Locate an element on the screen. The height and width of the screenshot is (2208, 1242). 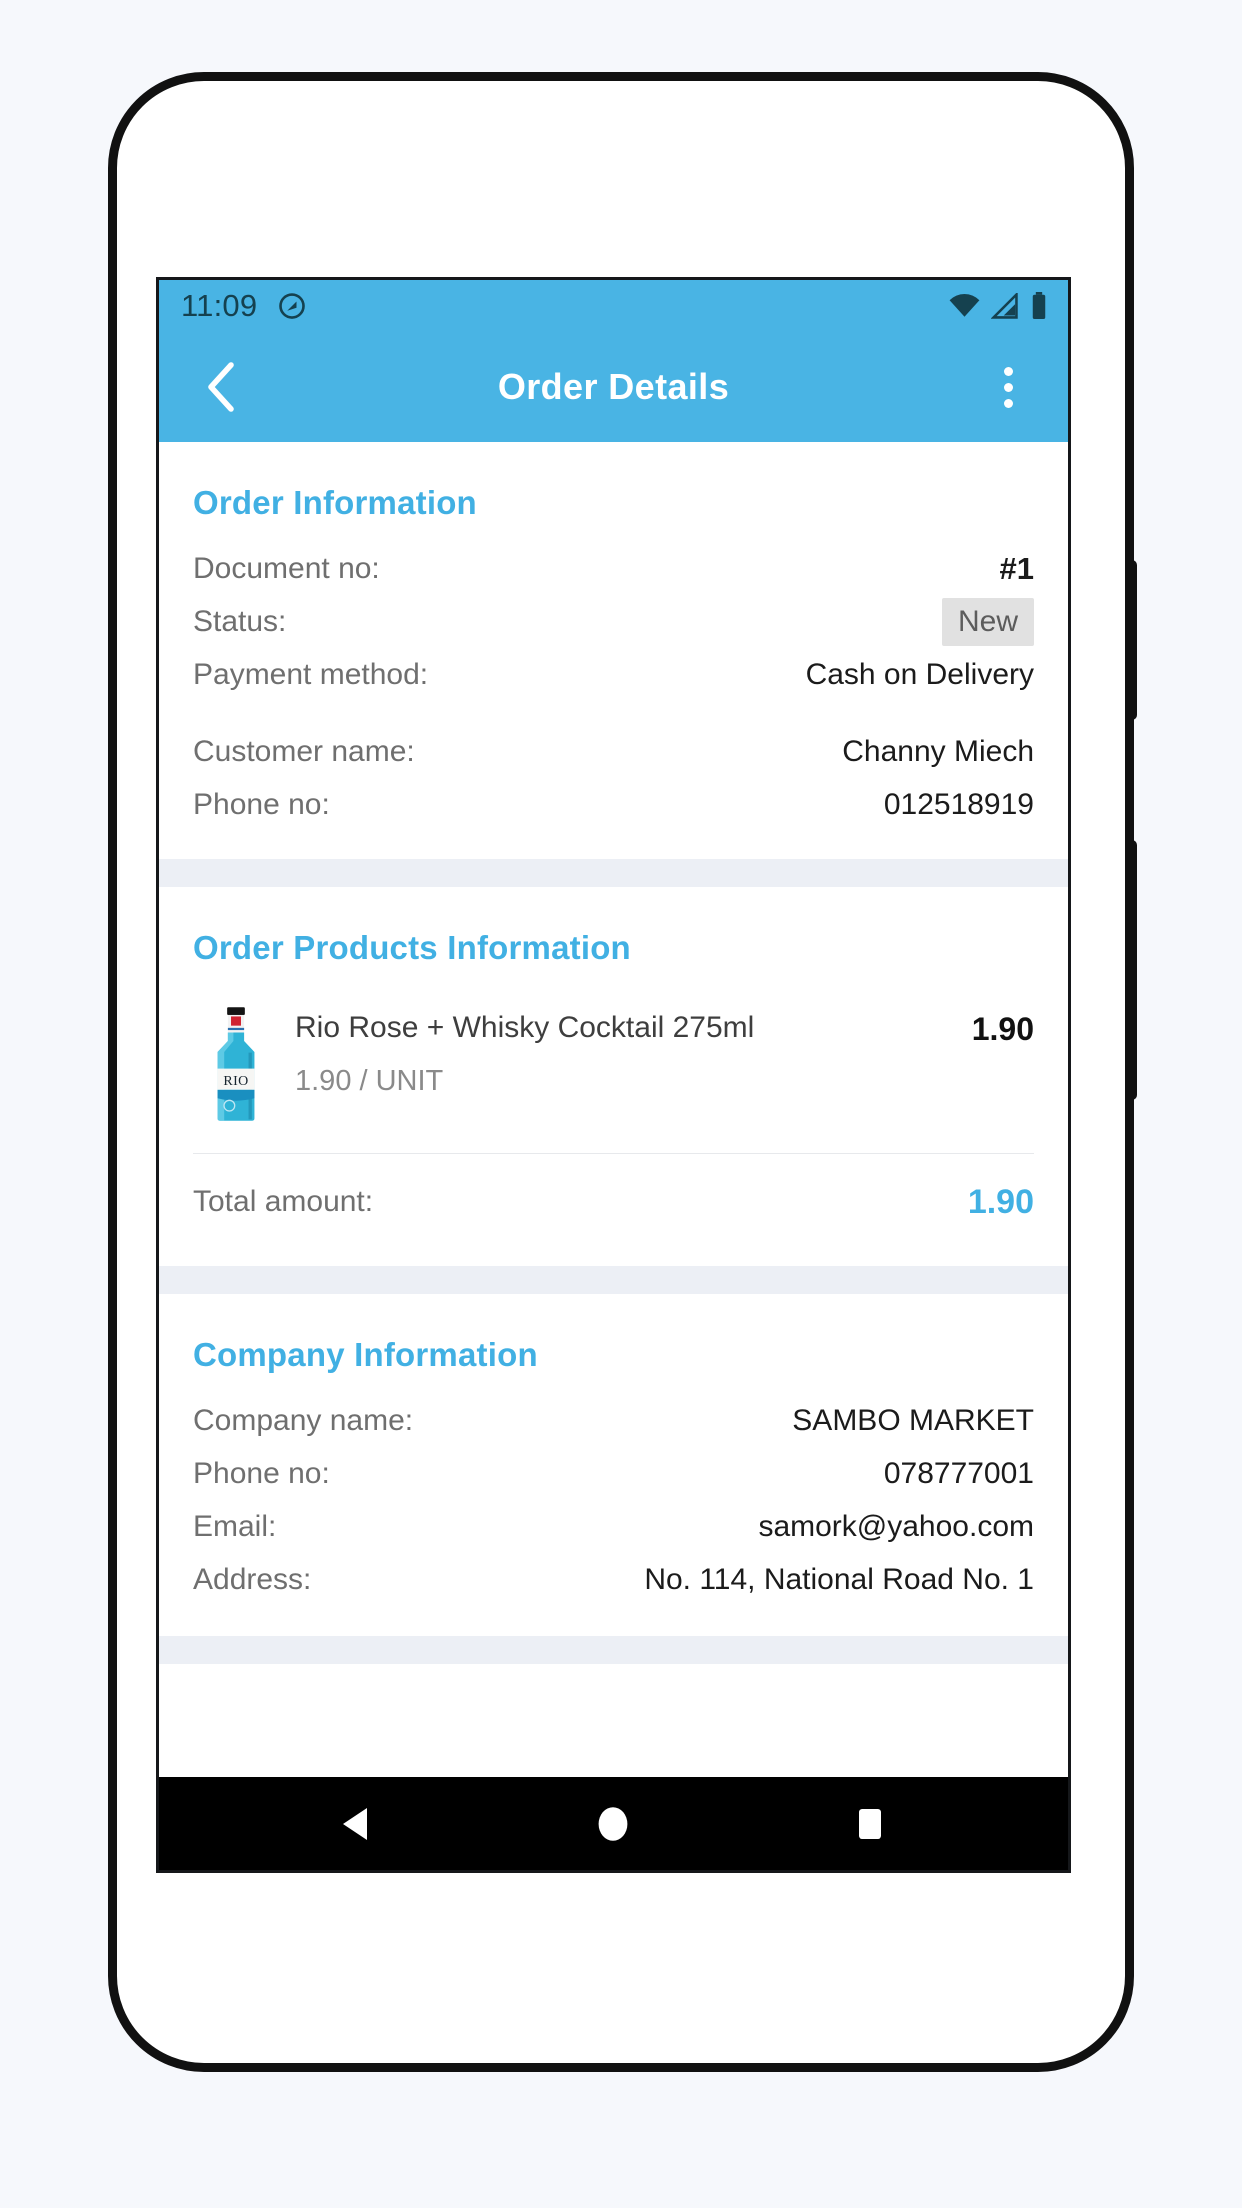
nav-home-button is located at coordinates (613, 1824).